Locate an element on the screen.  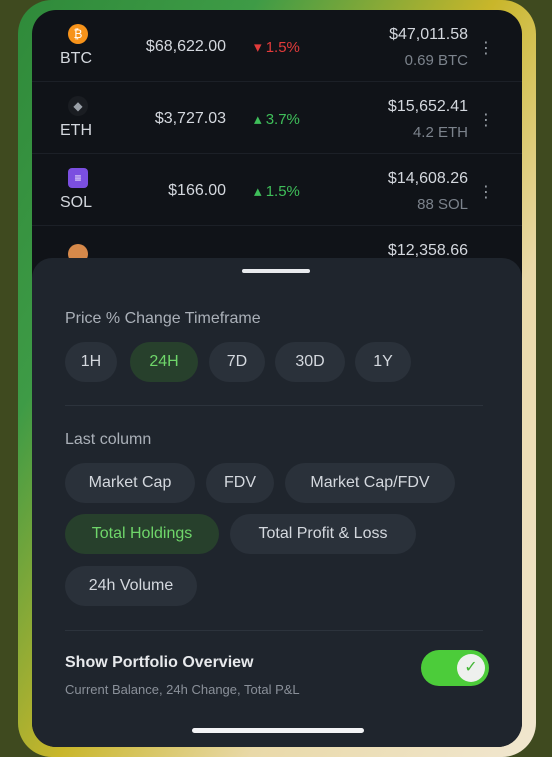
holding-value: $14,608.26 is located at coordinates (427, 178).